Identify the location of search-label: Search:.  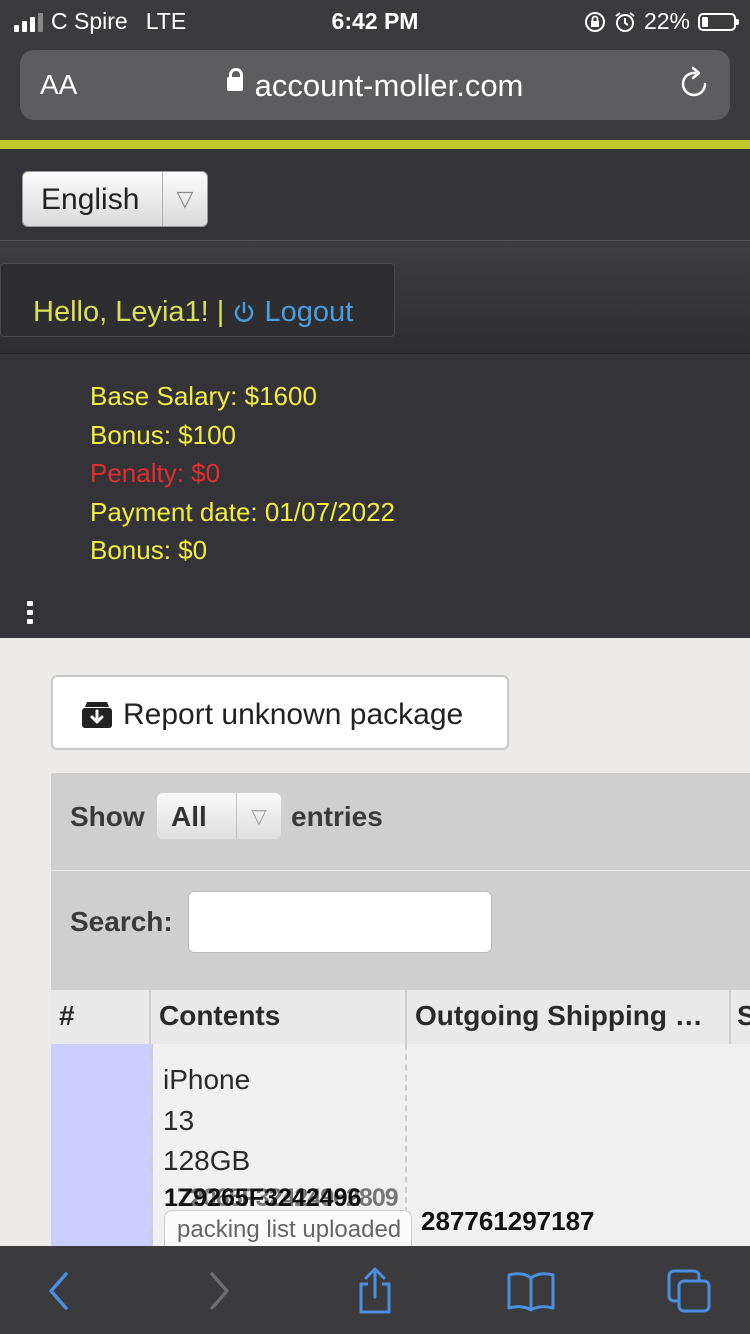
(121, 921).